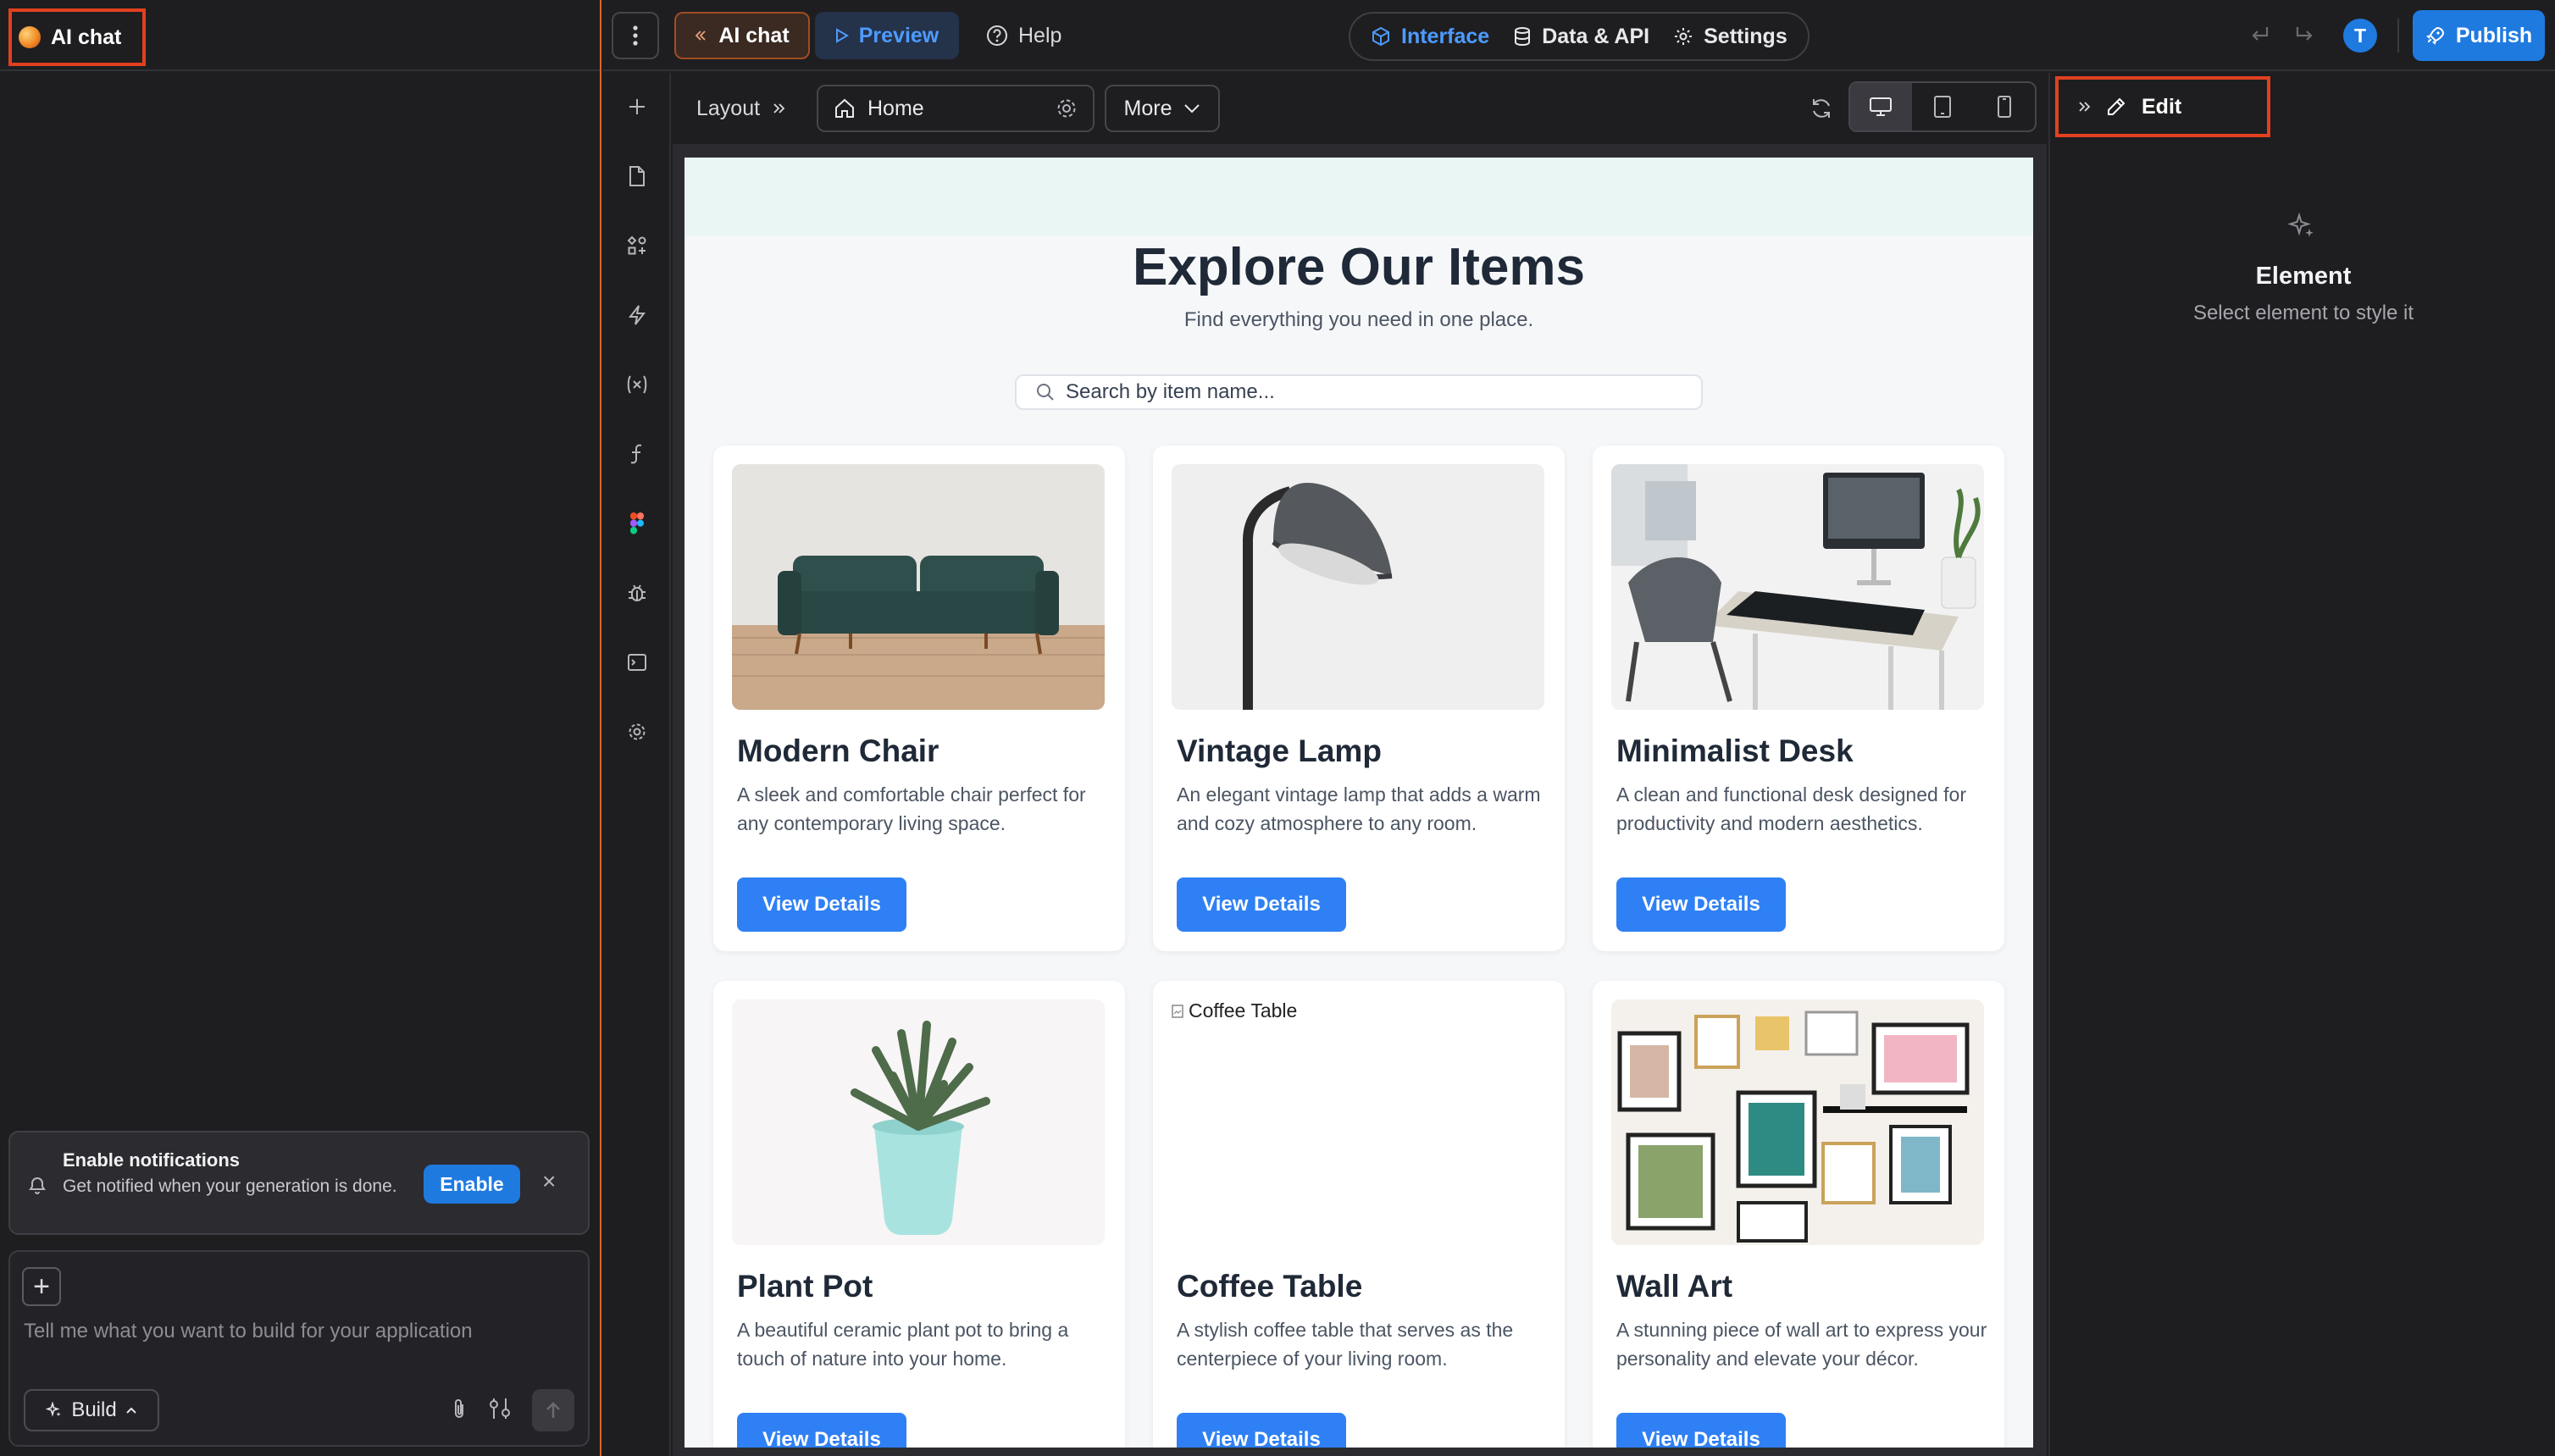 The width and height of the screenshot is (2555, 1456). Describe the element at coordinates (1596, 36) in the screenshot. I see `tab-data-api-label: Data & API` at that location.